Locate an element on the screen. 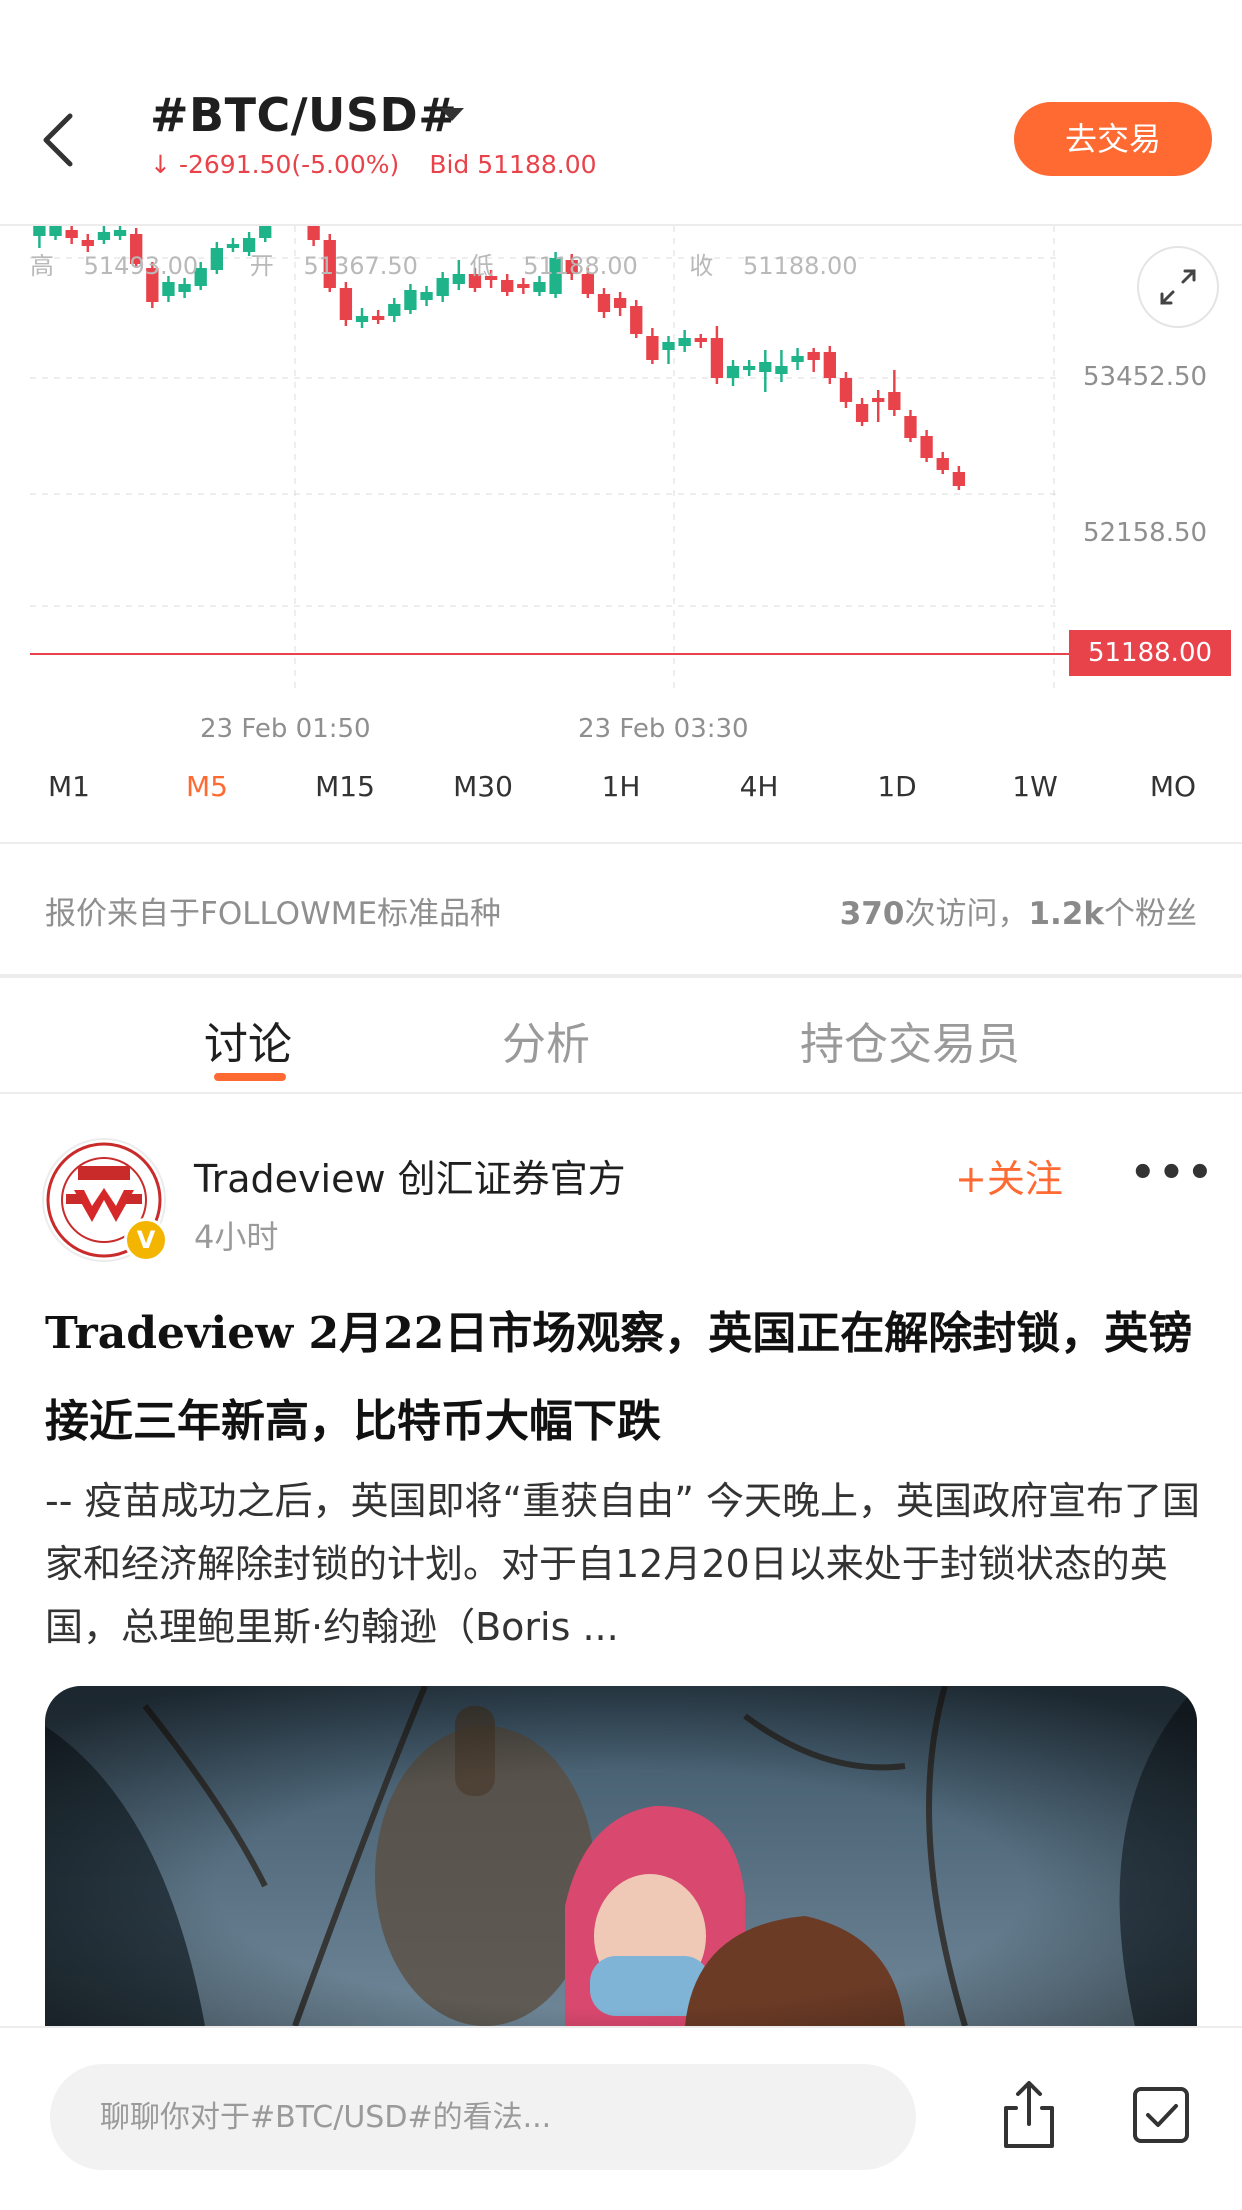 The width and height of the screenshot is (1242, 2210). verified-icon: V is located at coordinates (146, 1240).